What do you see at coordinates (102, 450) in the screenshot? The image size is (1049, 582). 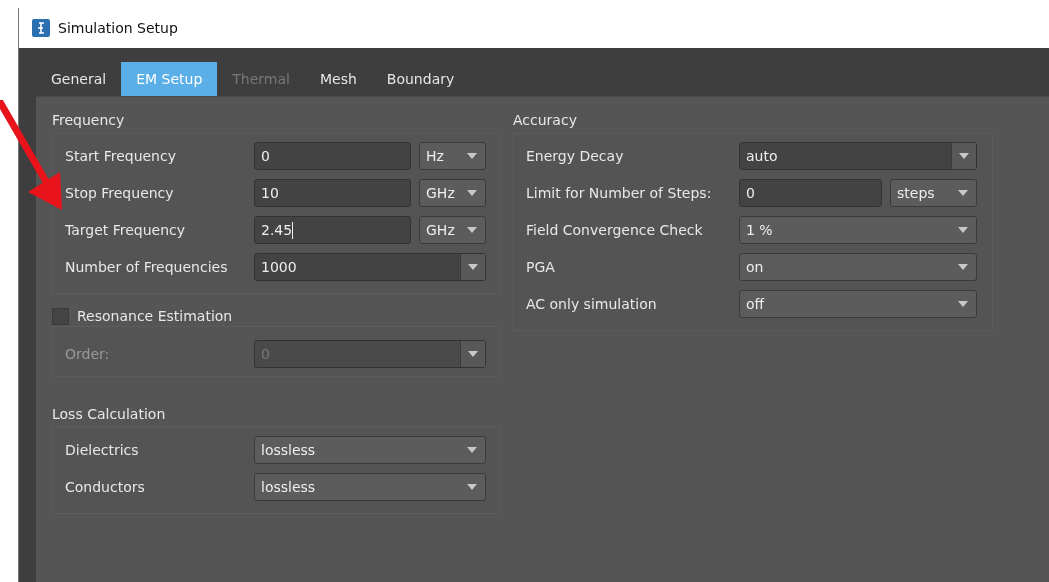 I see `field-label: Dielectrics` at bounding box center [102, 450].